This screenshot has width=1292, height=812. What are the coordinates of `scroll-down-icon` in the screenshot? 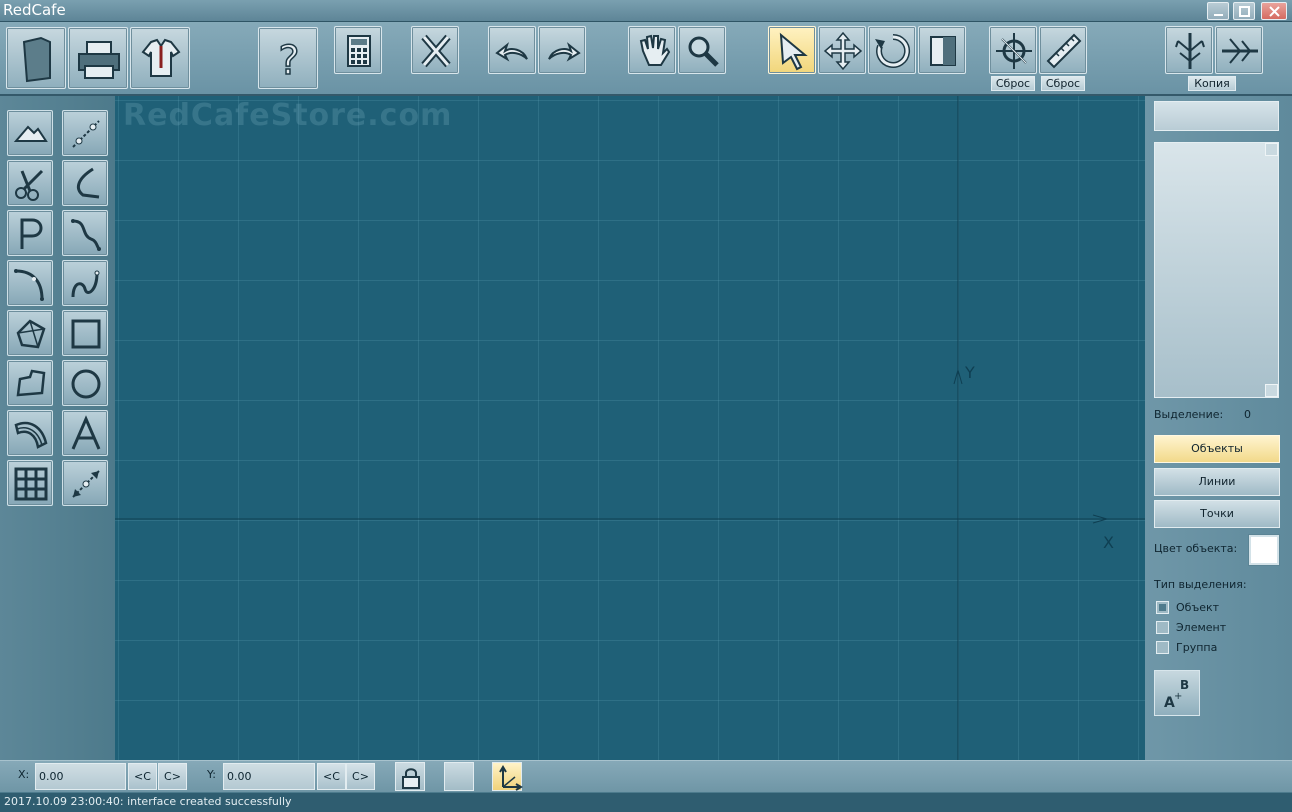 It's located at (1271, 390).